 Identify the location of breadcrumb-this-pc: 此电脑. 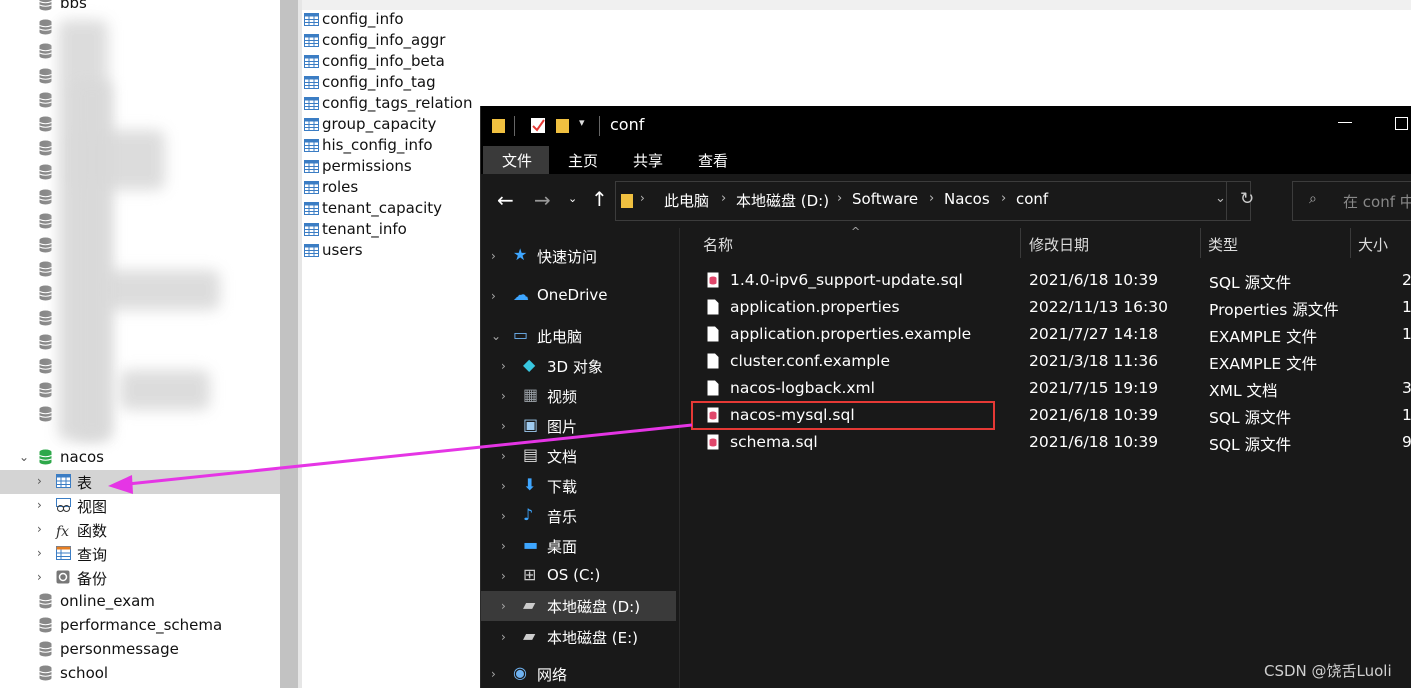
(686, 200).